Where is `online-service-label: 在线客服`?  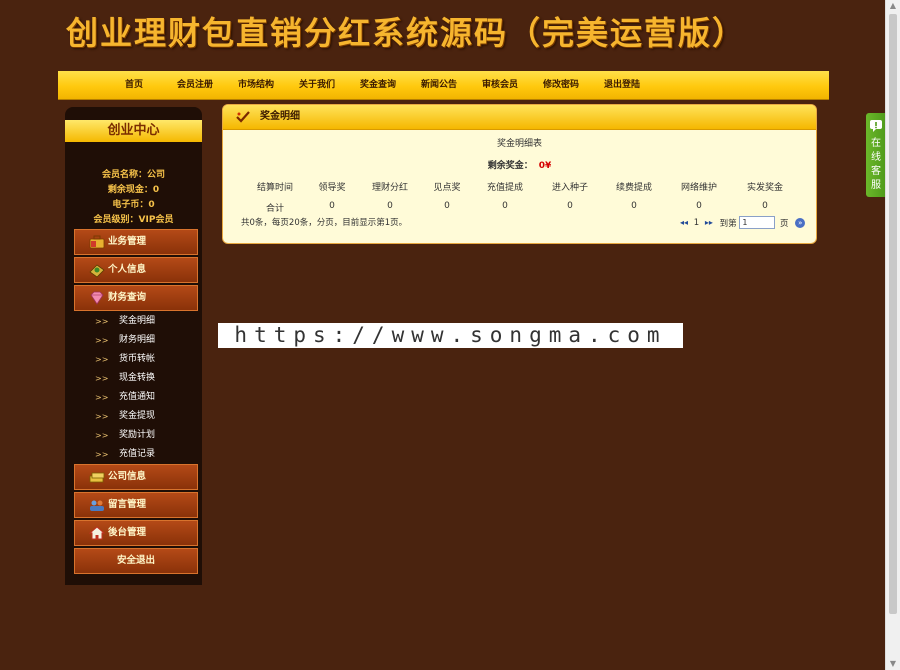 online-service-label: 在线客服 is located at coordinates (876, 164).